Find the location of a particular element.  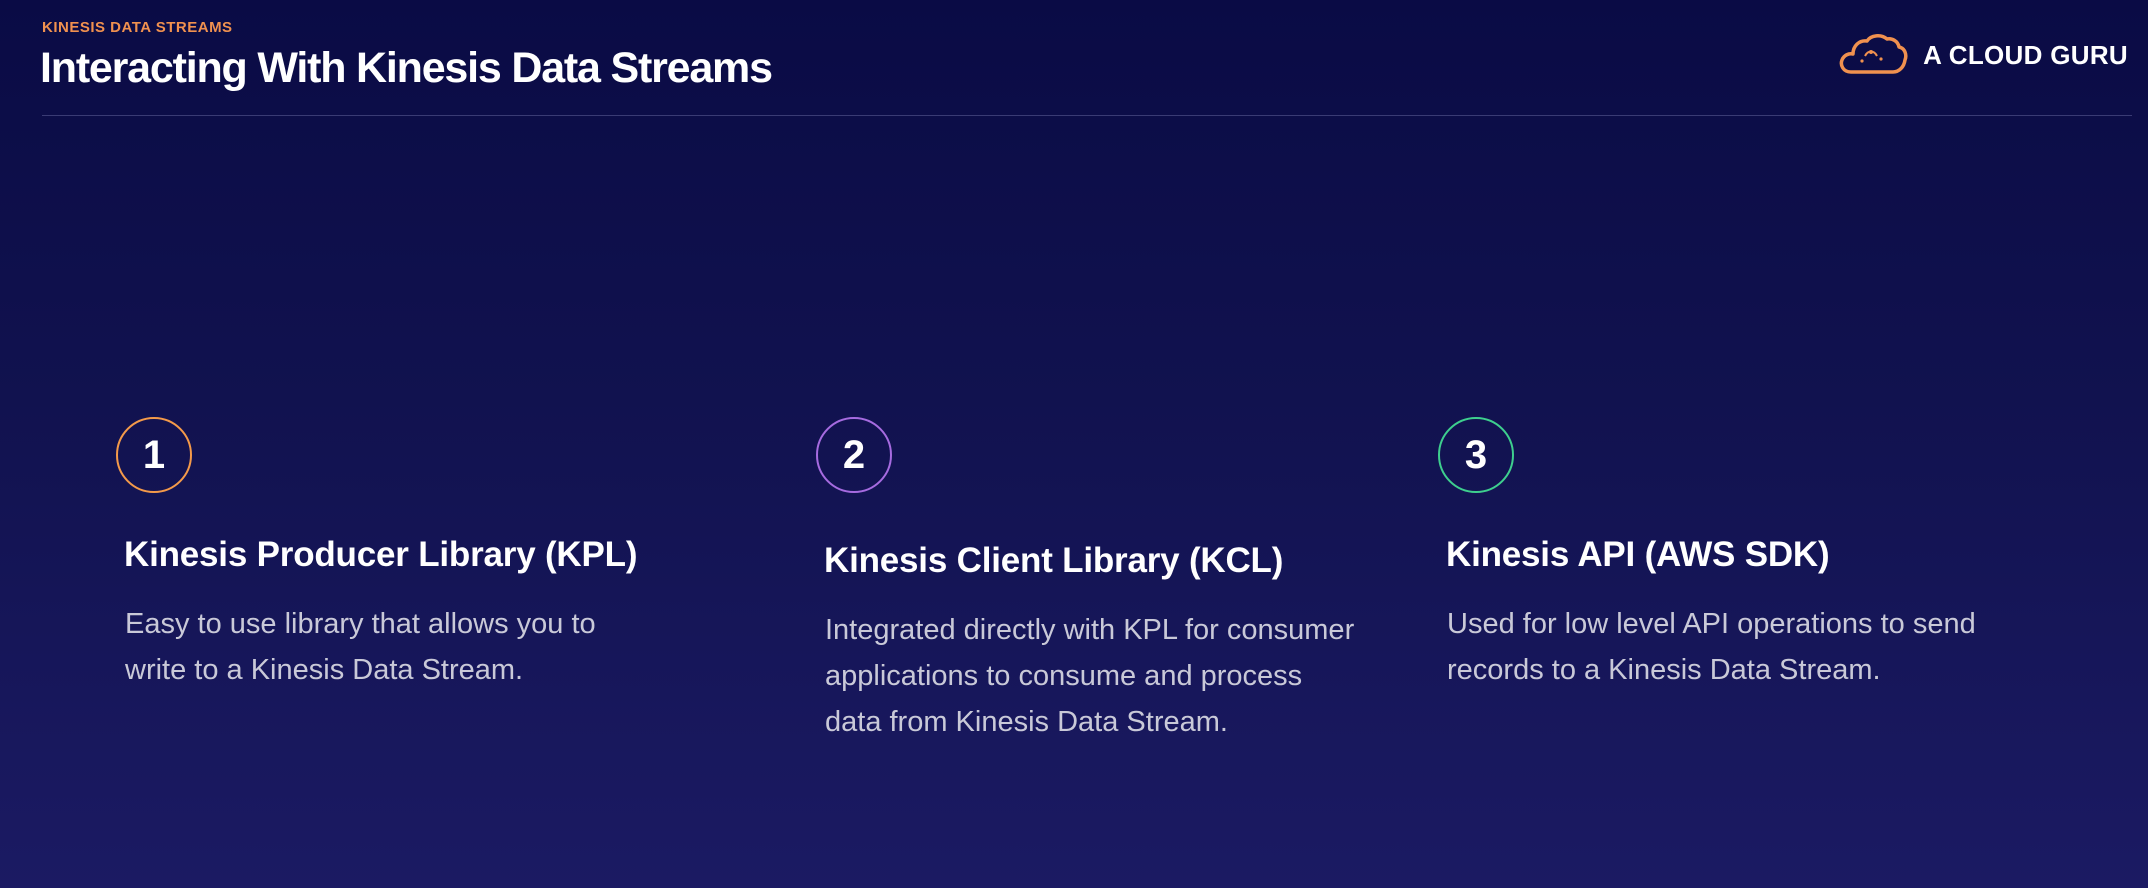

column-title: Kinesis Producer Library (KPL) is located at coordinates (381, 554).